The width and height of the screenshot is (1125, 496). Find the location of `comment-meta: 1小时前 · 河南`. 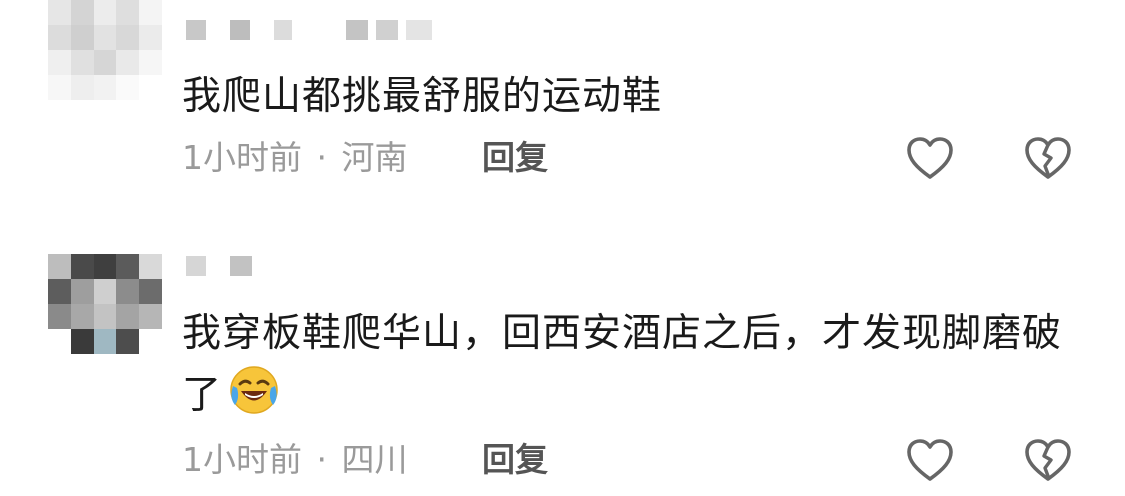

comment-meta: 1小时前 · 河南 is located at coordinates (295, 158).